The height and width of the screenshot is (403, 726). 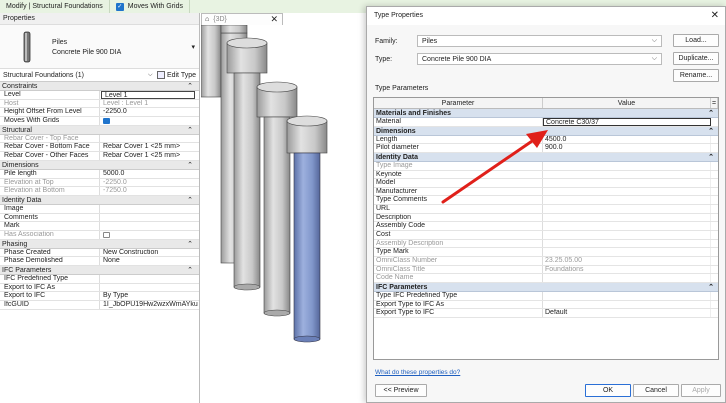 What do you see at coordinates (307, 229) in the screenshot?
I see `pile-4-selected` at bounding box center [307, 229].